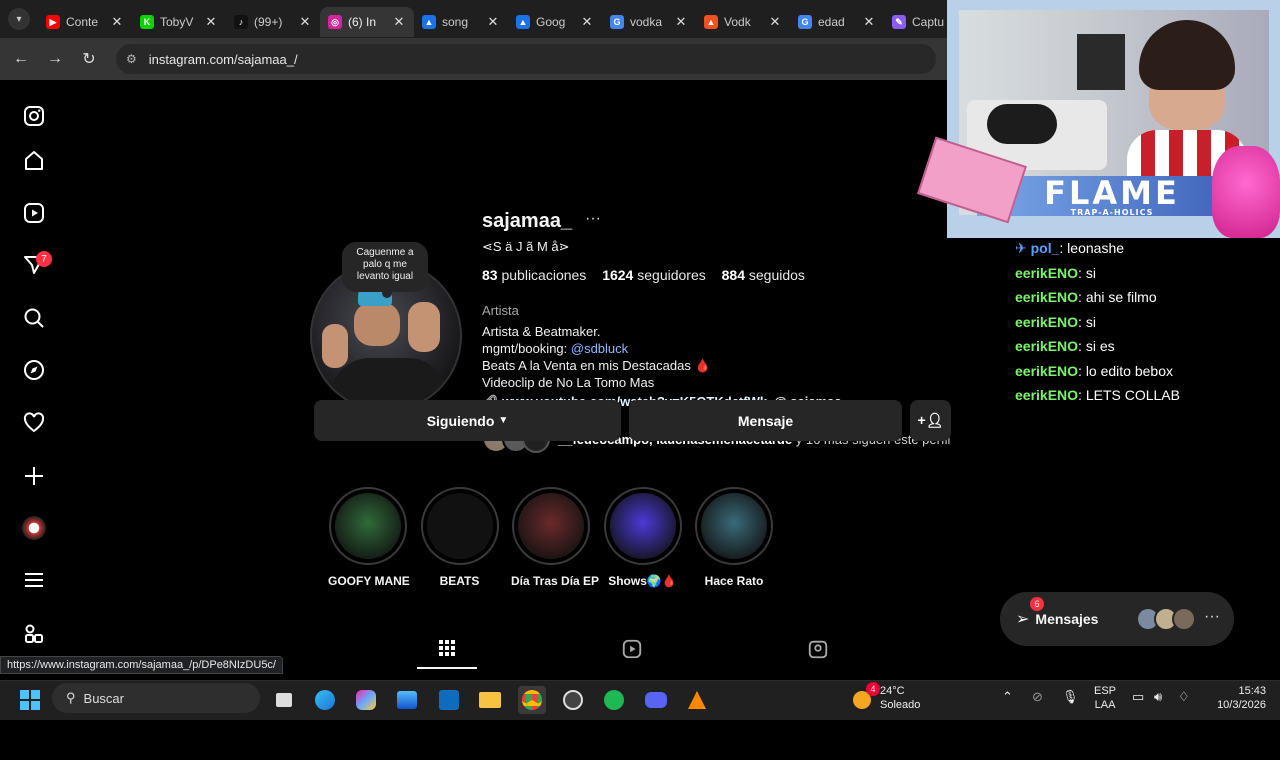 The width and height of the screenshot is (1280, 760). I want to click on tab-tagged, so click(818, 649).